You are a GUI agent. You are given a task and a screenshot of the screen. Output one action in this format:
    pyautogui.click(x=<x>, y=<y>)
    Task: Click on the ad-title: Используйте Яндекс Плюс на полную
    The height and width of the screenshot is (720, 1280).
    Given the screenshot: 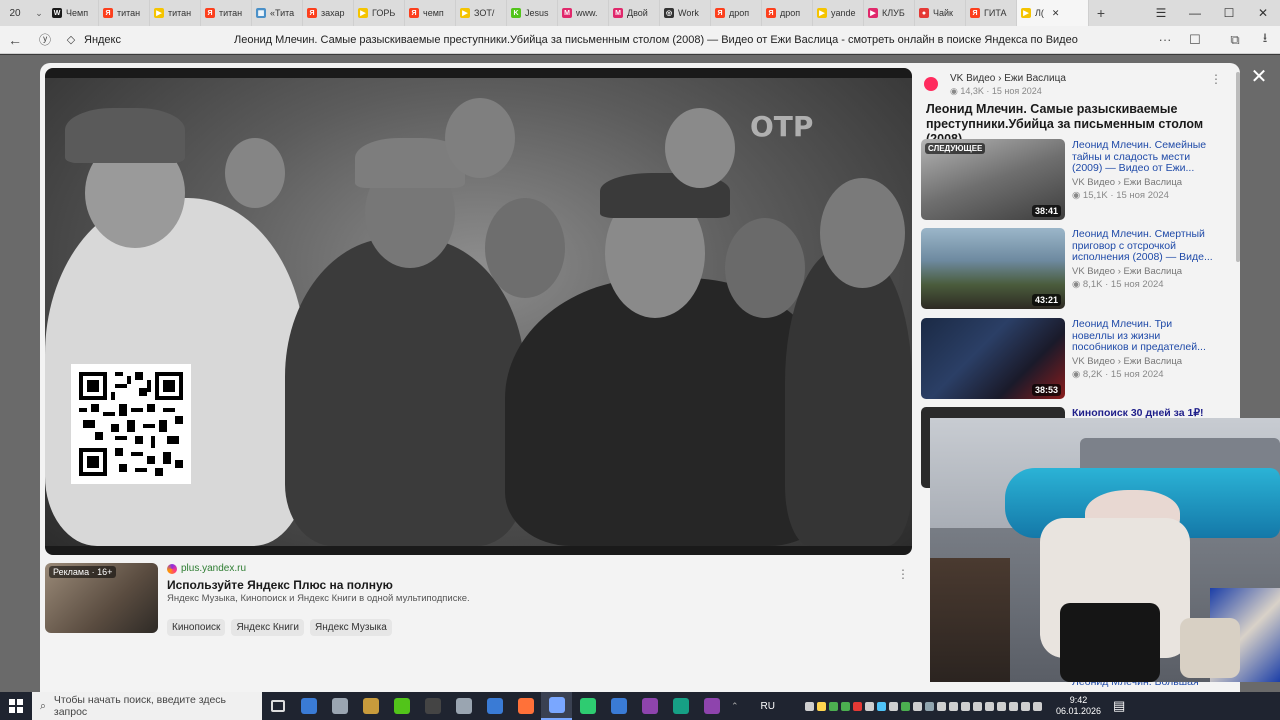 What is the action you would take?
    pyautogui.click(x=280, y=585)
    